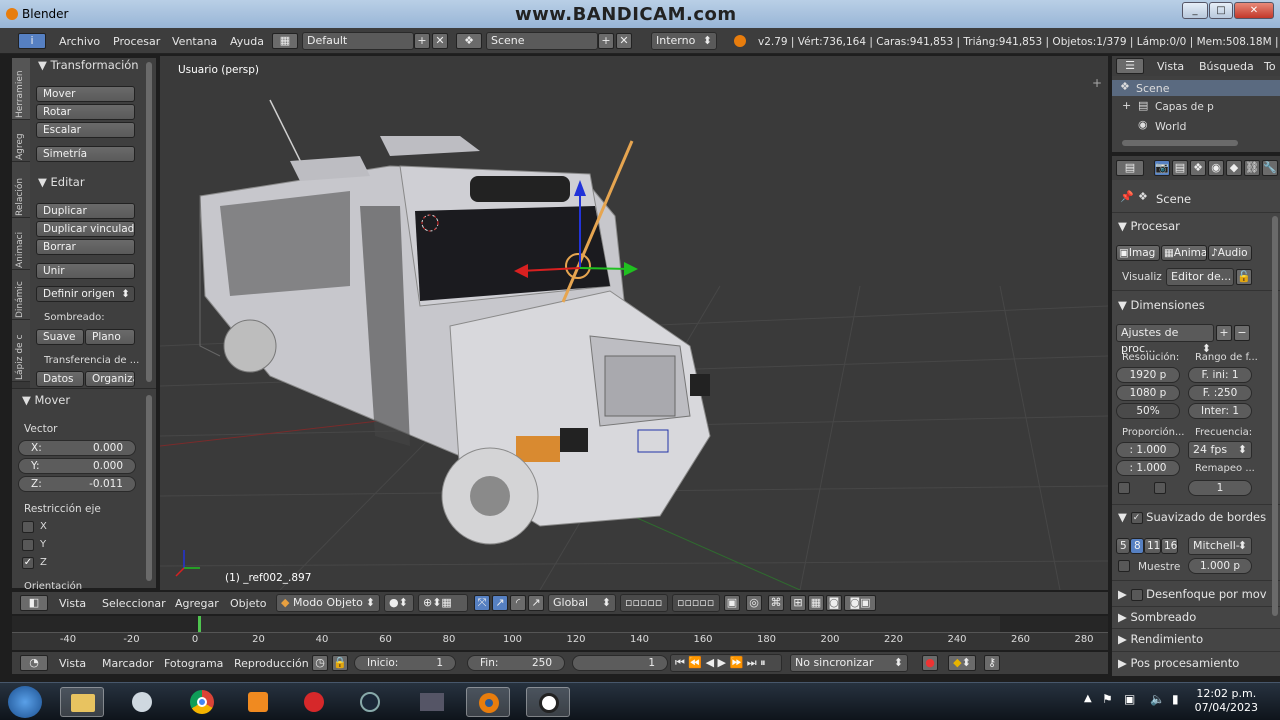 The width and height of the screenshot is (1280, 720). What do you see at coordinates (85, 271) in the screenshot?
I see `join-button: Unir` at bounding box center [85, 271].